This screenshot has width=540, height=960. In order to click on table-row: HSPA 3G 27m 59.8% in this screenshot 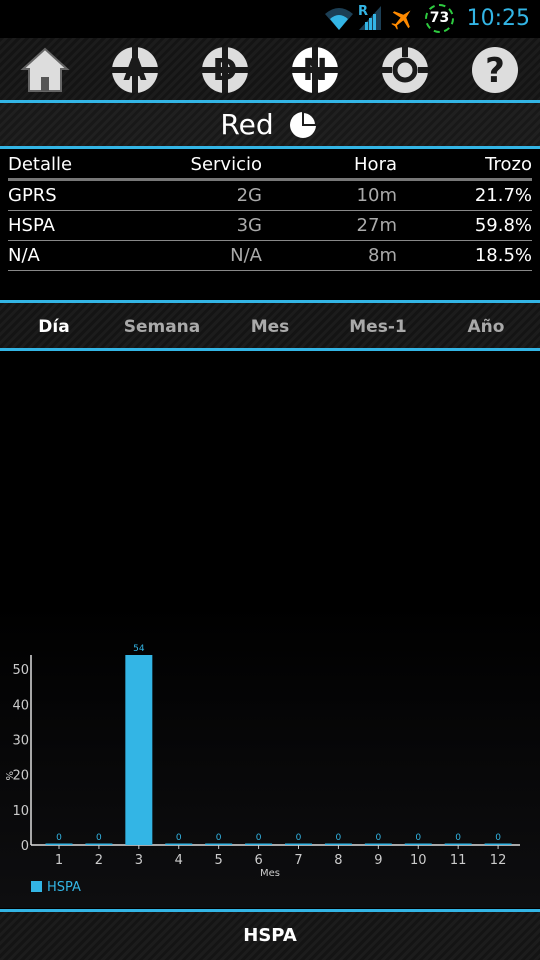, I will do `click(270, 226)`.